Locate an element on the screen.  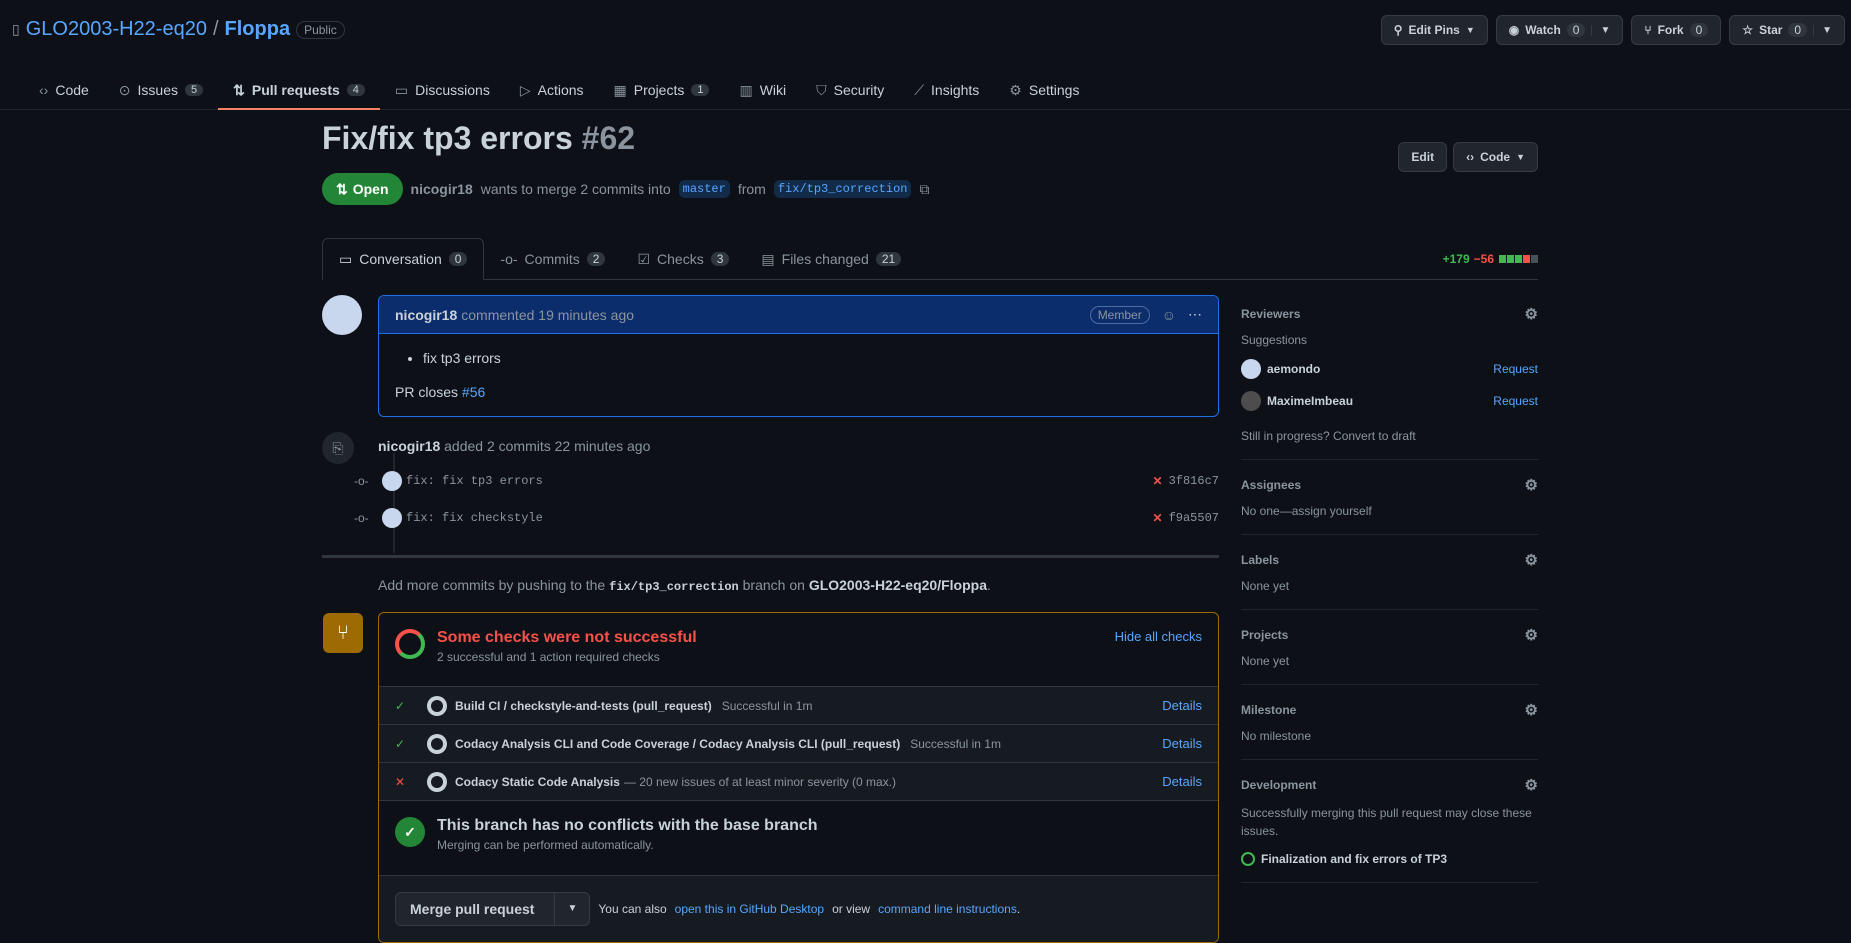
projects-value: None yet is located at coordinates (1265, 661).